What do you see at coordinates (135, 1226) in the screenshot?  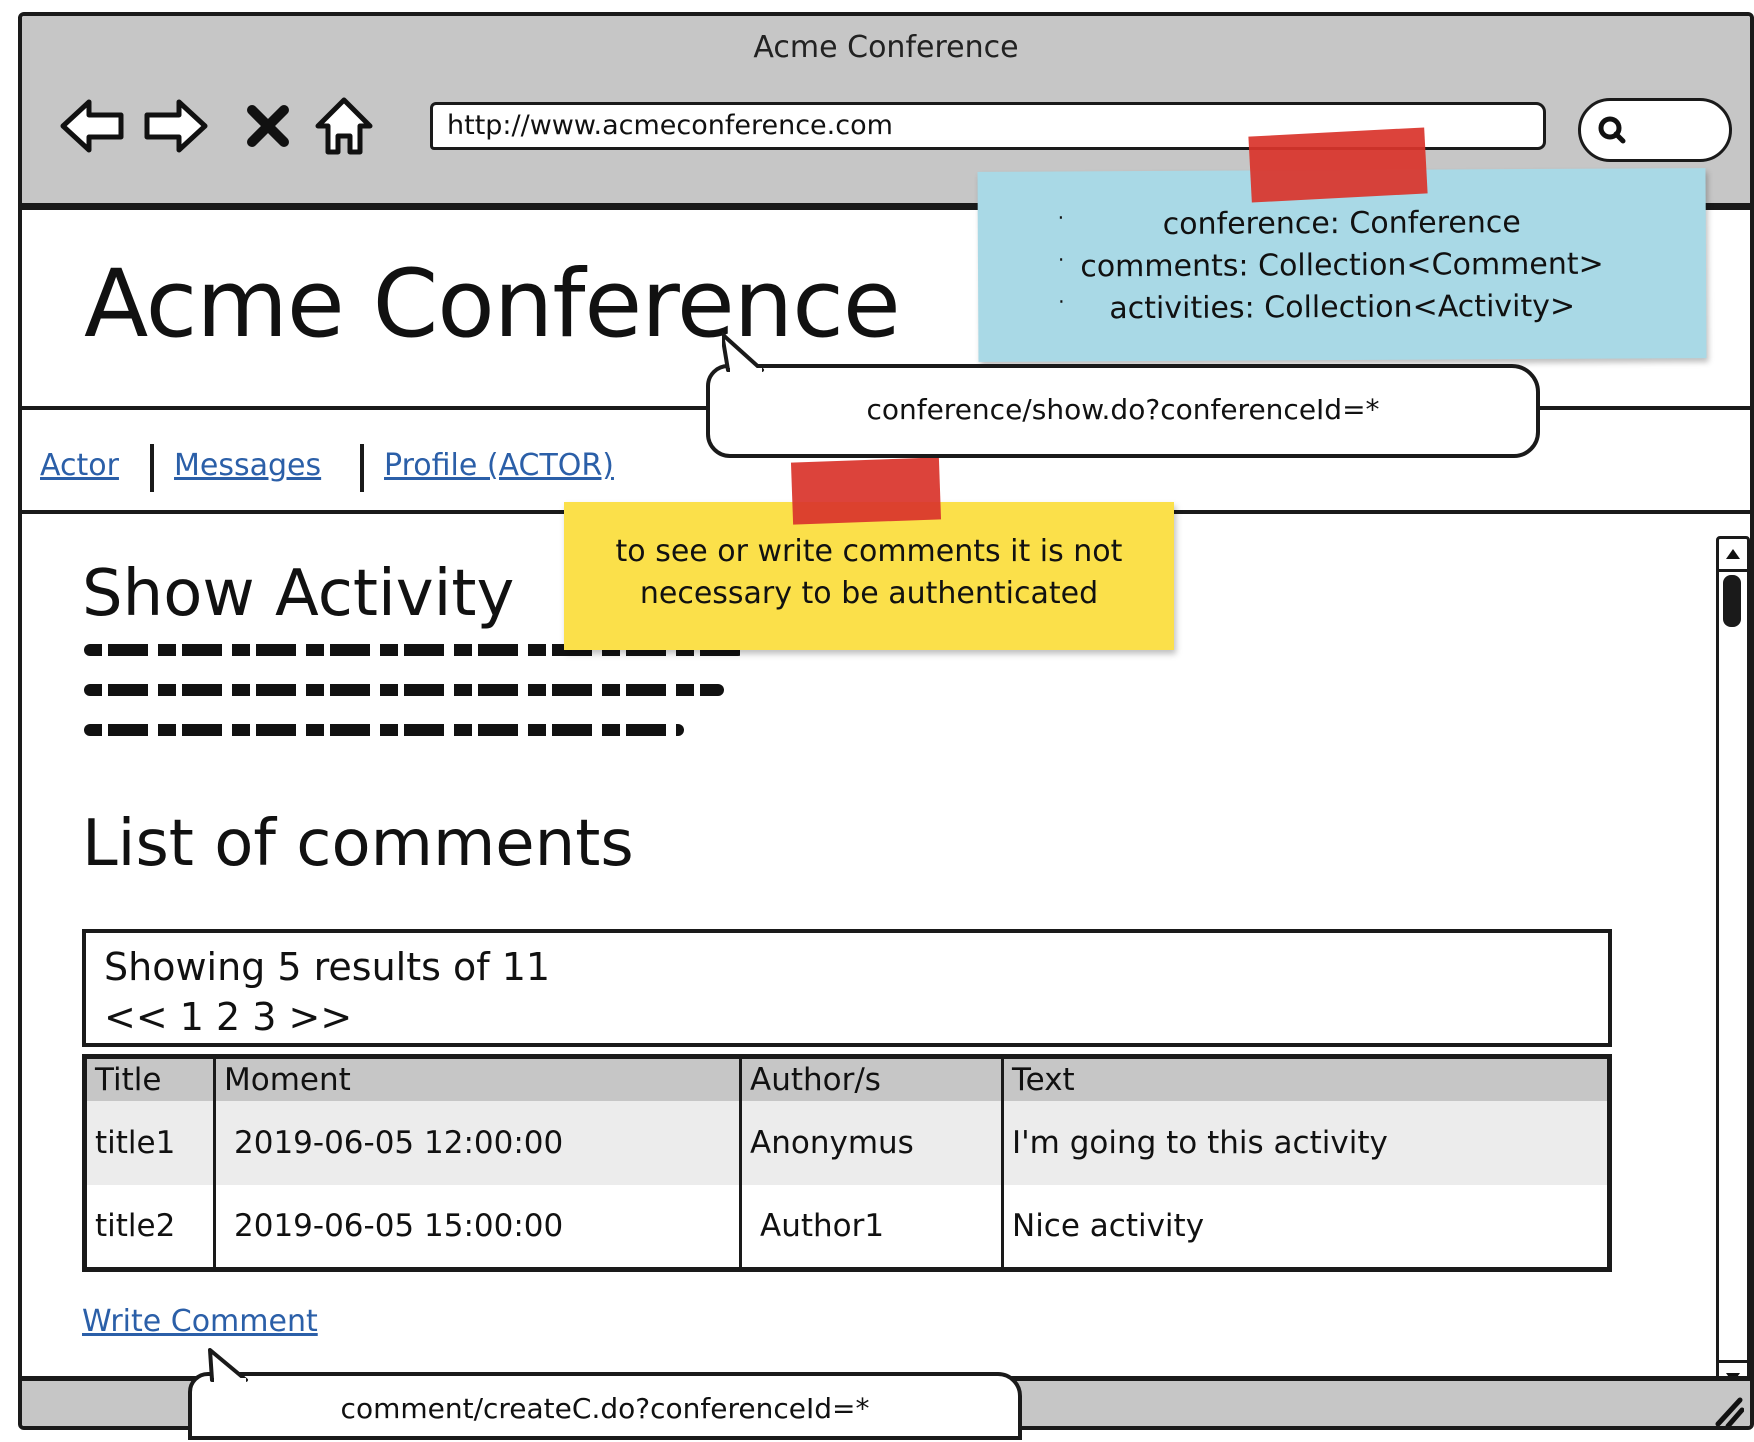 I see `cell-title: title2` at bounding box center [135, 1226].